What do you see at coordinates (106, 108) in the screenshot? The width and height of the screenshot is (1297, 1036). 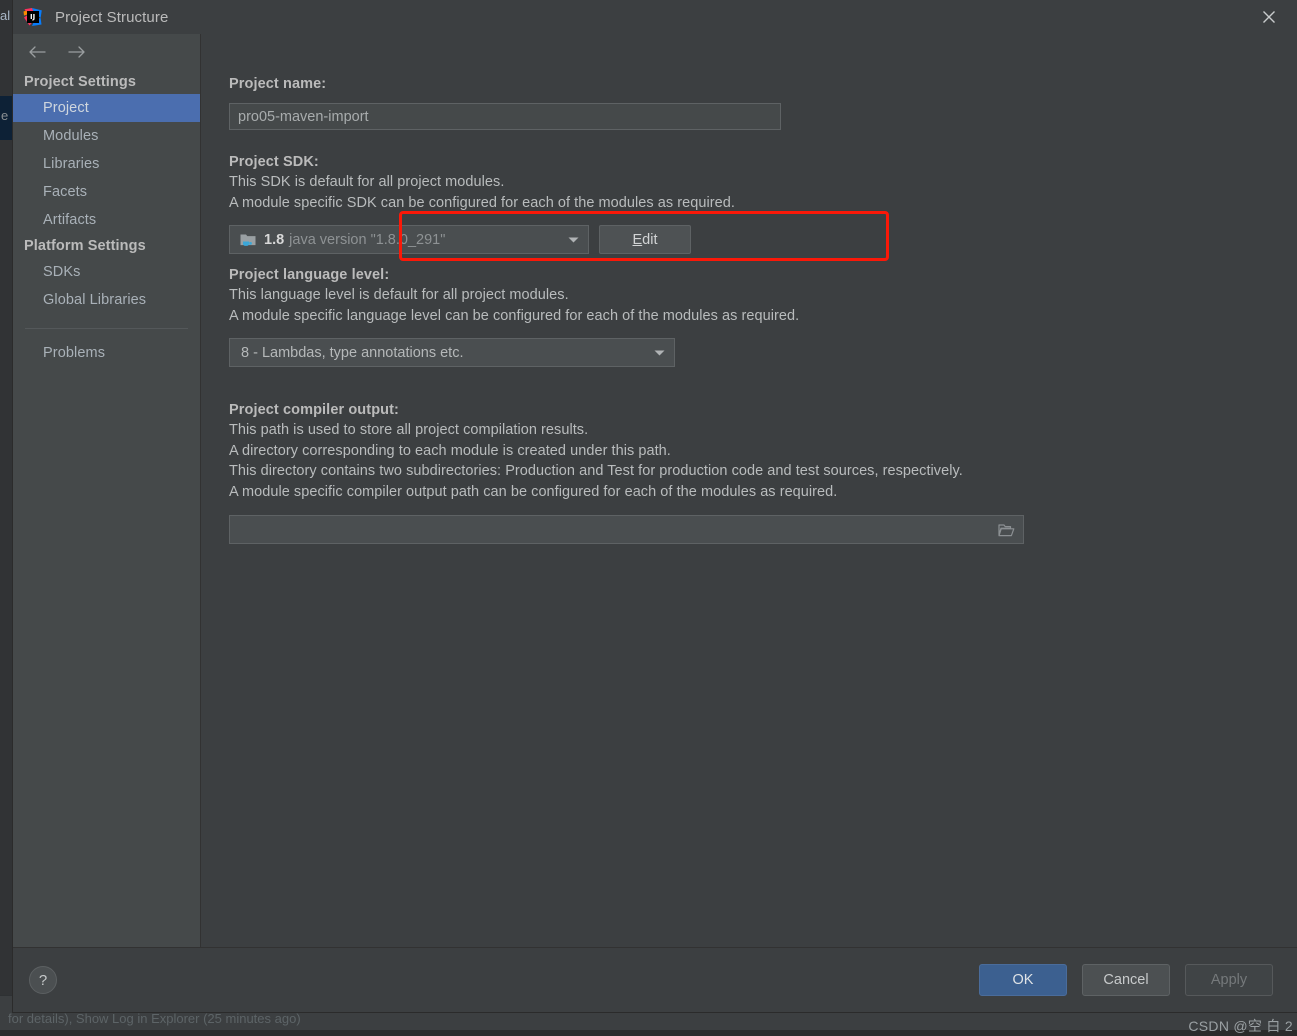 I see `sidebar-item-project: Project` at bounding box center [106, 108].